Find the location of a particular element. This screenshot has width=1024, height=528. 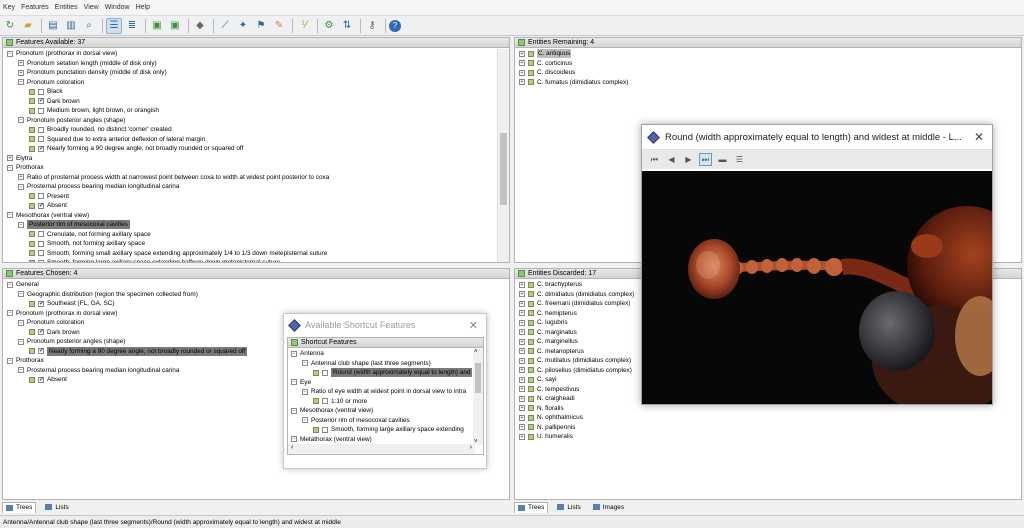

new-key-icon: ↻ is located at coordinates (10, 26).